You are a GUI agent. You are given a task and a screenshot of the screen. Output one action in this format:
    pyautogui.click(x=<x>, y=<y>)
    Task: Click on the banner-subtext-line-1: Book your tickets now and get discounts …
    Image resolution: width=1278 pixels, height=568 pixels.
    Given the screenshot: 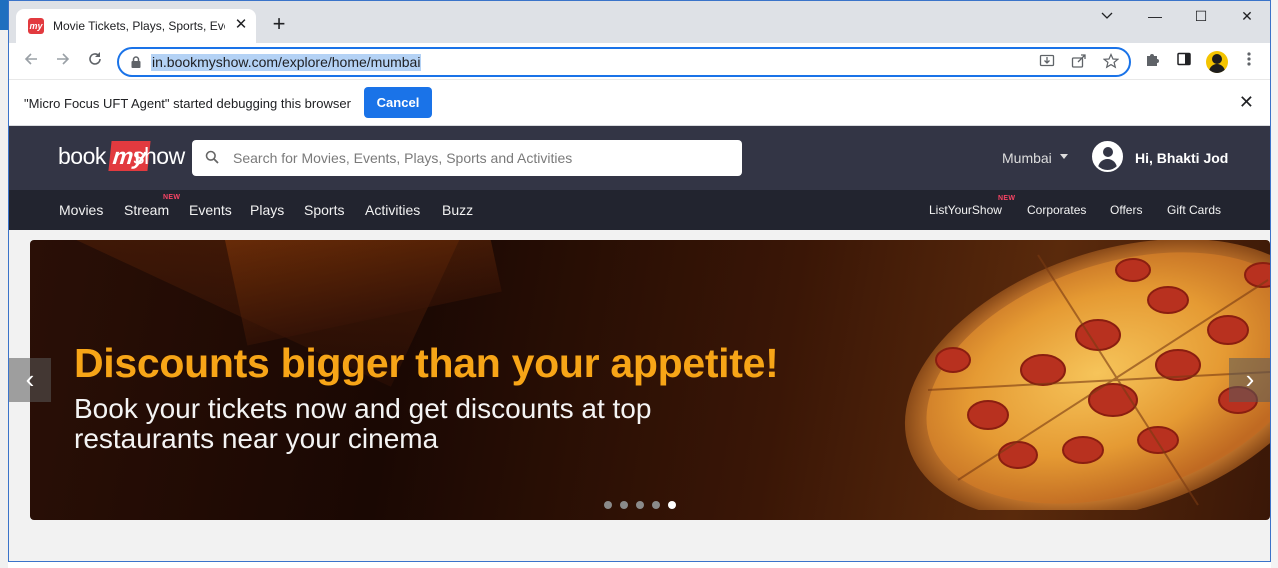 What is the action you would take?
    pyautogui.click(x=363, y=408)
    